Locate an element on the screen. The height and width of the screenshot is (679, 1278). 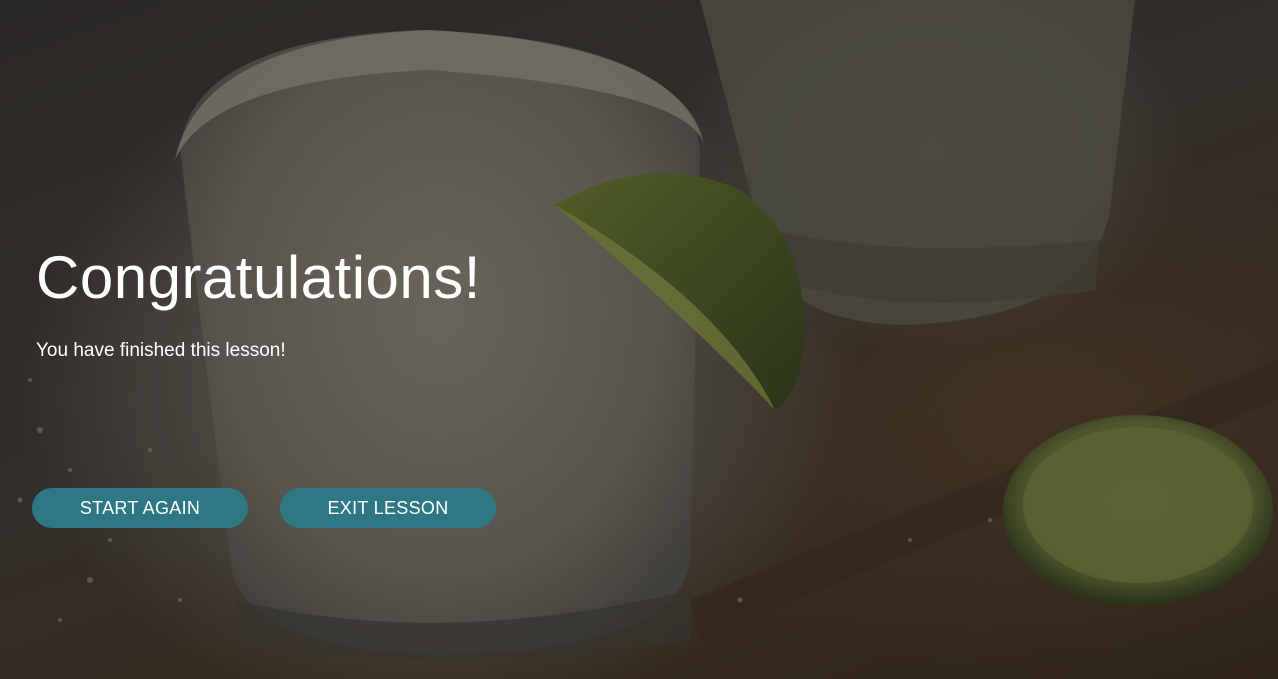
start-again-button: START AGAIN is located at coordinates (140, 508).